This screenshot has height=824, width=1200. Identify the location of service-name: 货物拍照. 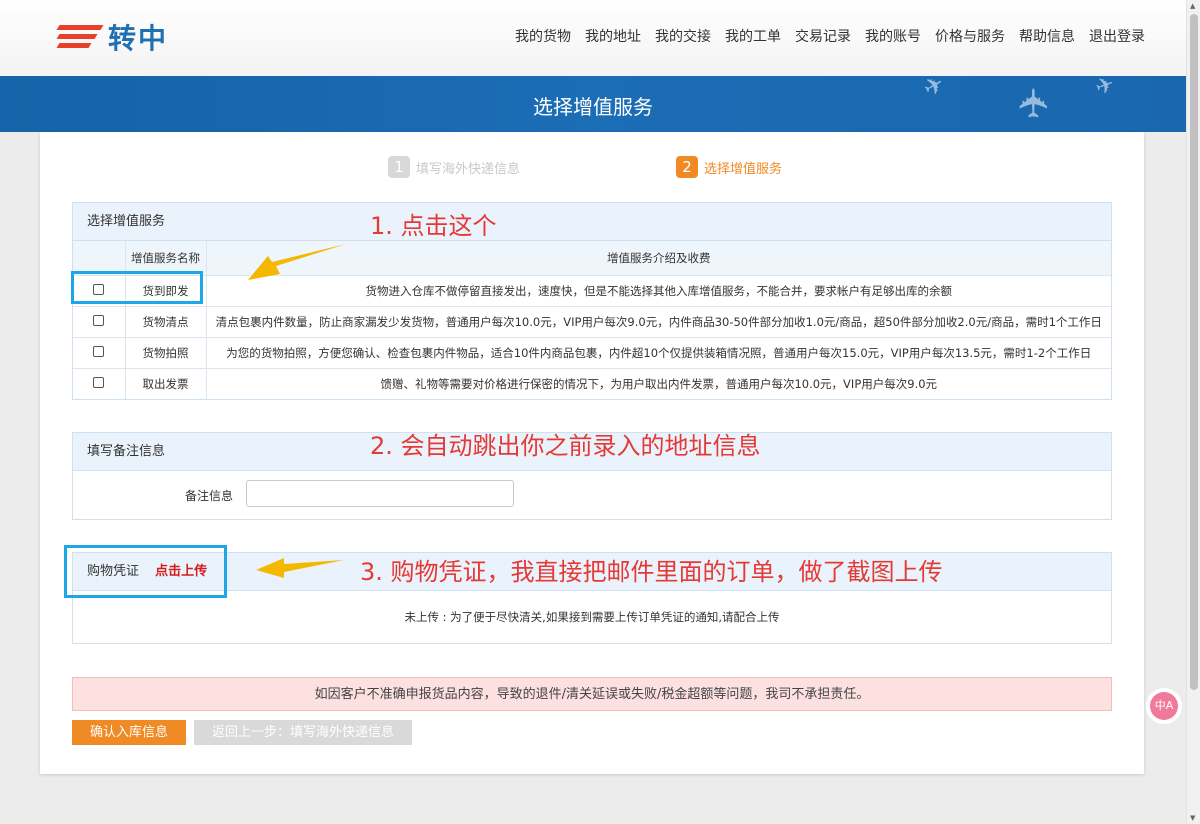
(165, 352).